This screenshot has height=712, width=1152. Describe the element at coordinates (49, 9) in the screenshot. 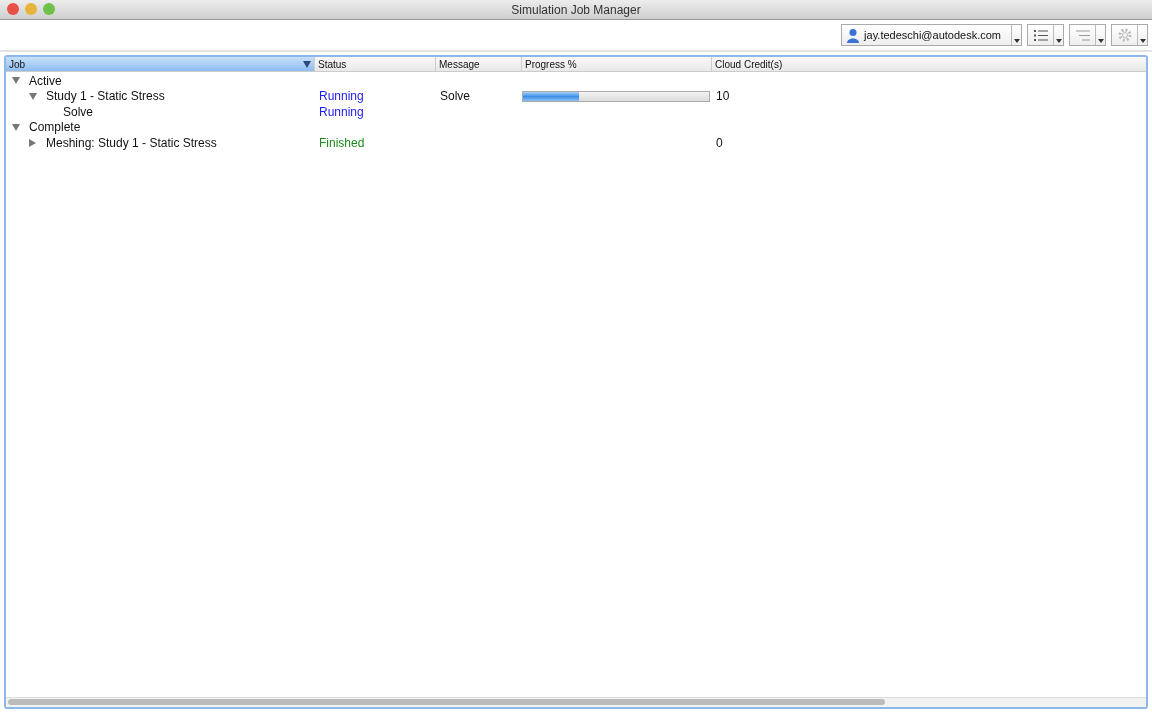

I see `zoom-button` at that location.